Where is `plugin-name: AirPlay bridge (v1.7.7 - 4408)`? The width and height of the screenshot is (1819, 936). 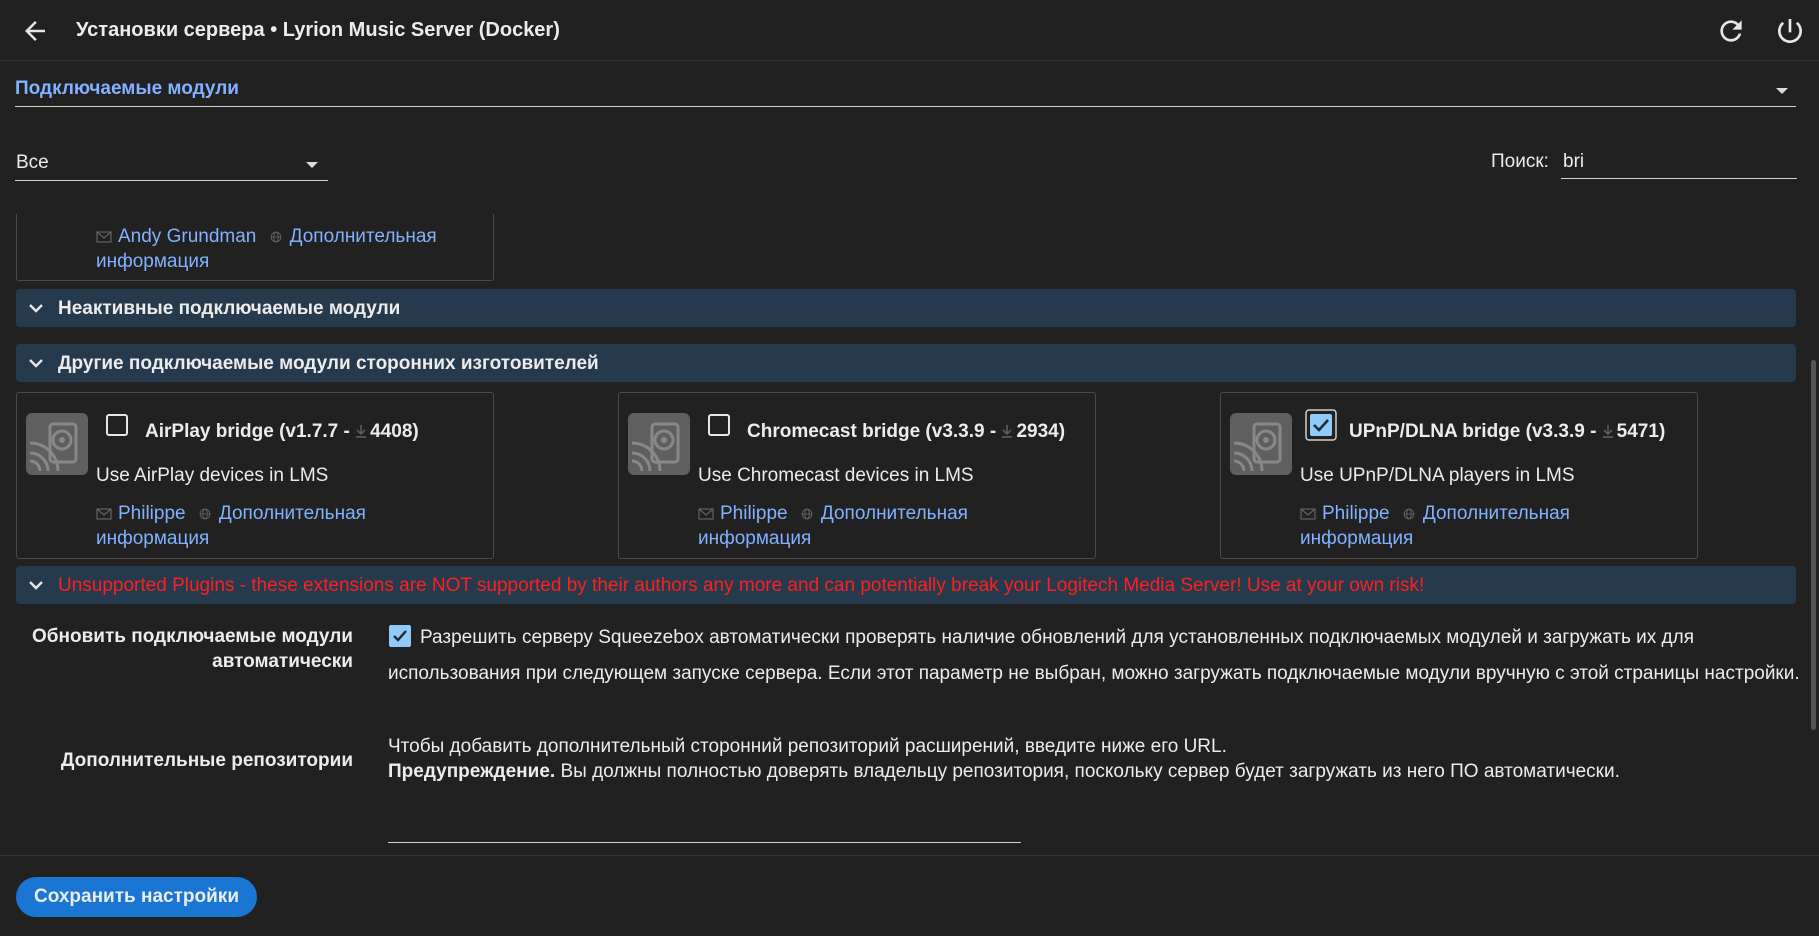 plugin-name: AirPlay bridge (v1.7.7 - 4408) is located at coordinates (282, 432).